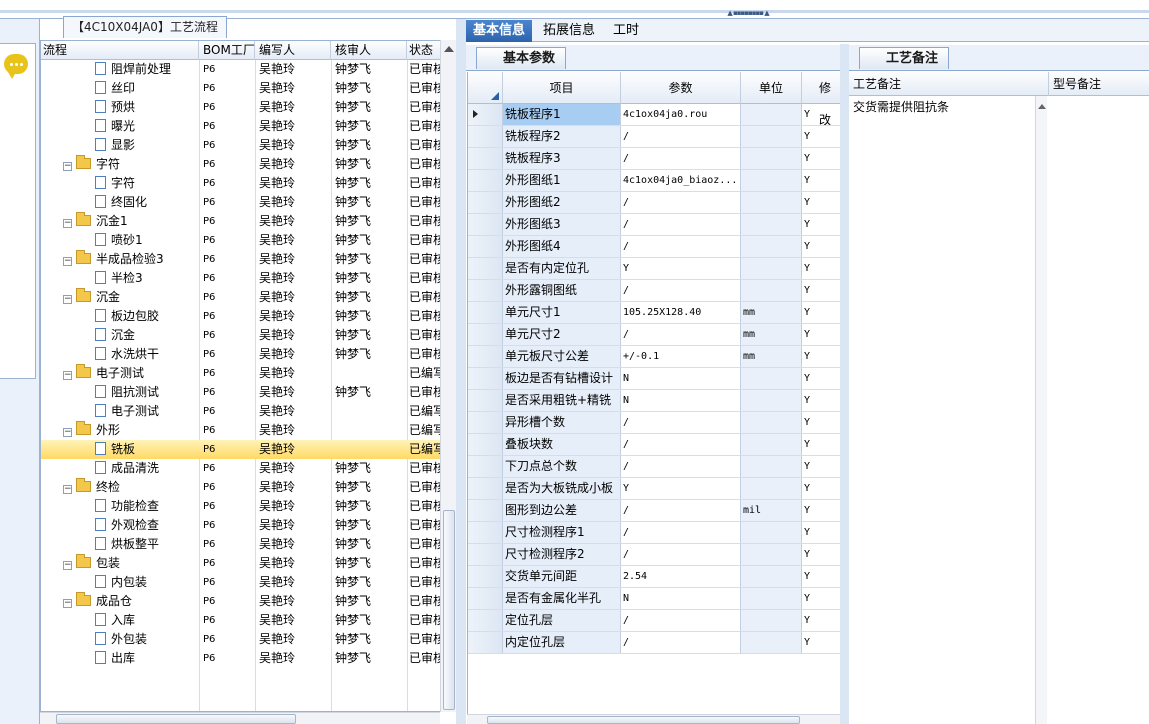 The width and height of the screenshot is (1149, 724). I want to click on col-header-status: 状态, so click(424, 50).